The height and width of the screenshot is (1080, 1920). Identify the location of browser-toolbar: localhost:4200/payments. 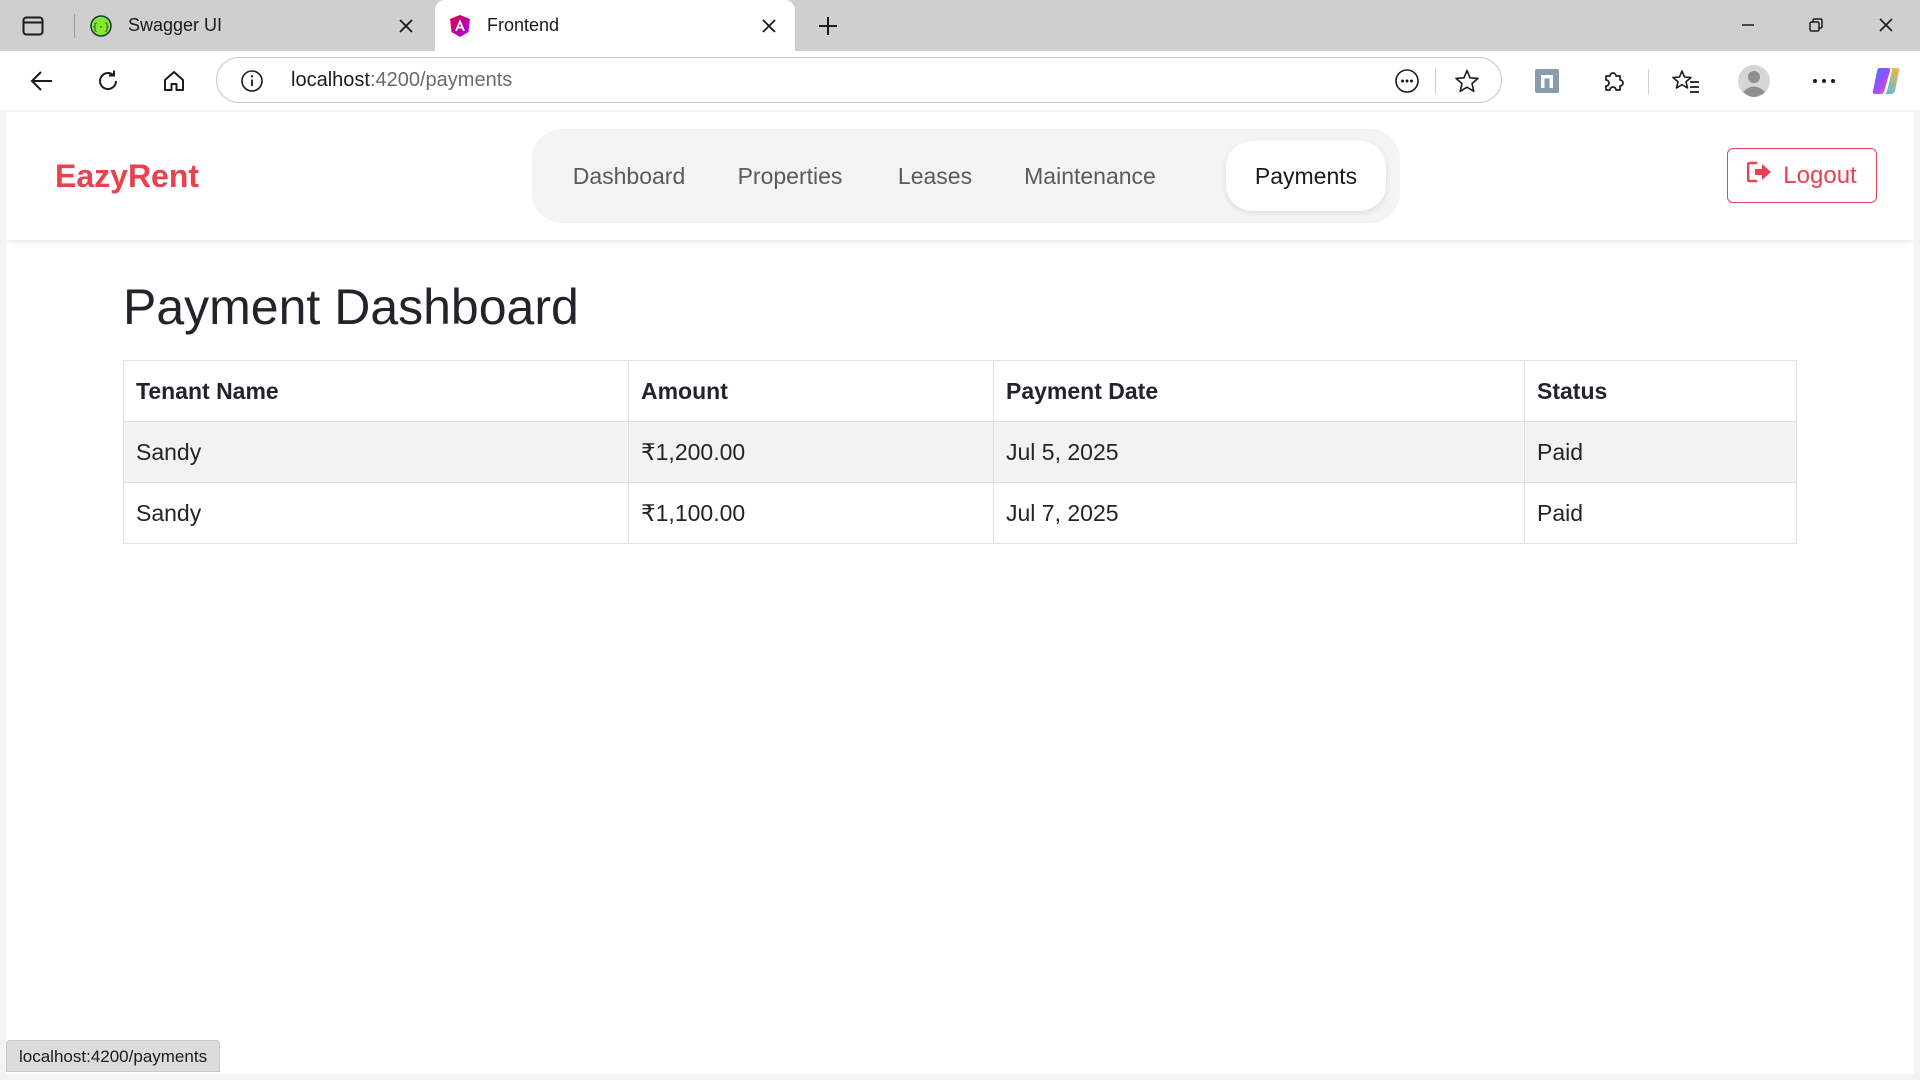
(960, 80).